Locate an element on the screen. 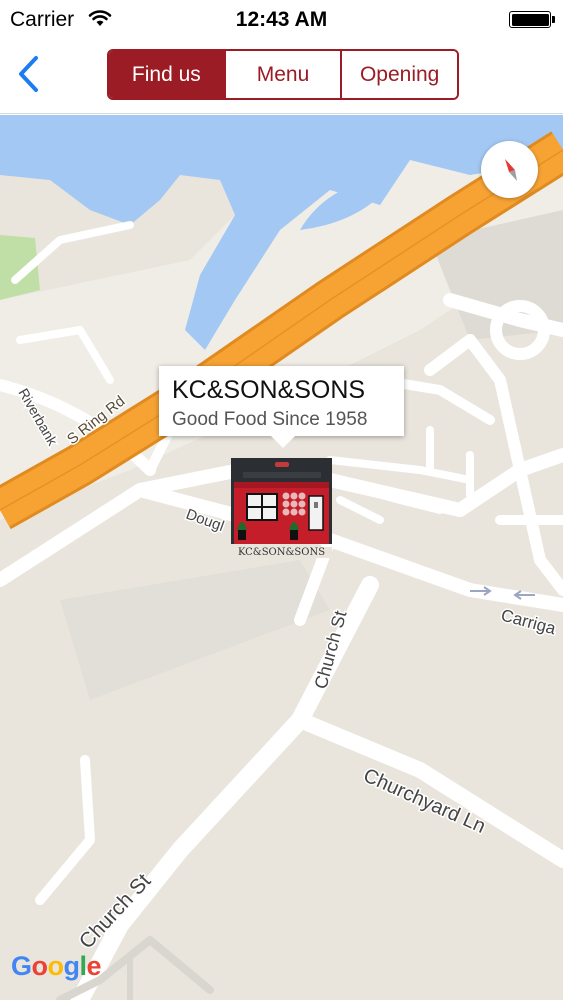 Image resolution: width=563 pixels, height=1000 pixels. info-window-title: KC&SON&SONS is located at coordinates (269, 390).